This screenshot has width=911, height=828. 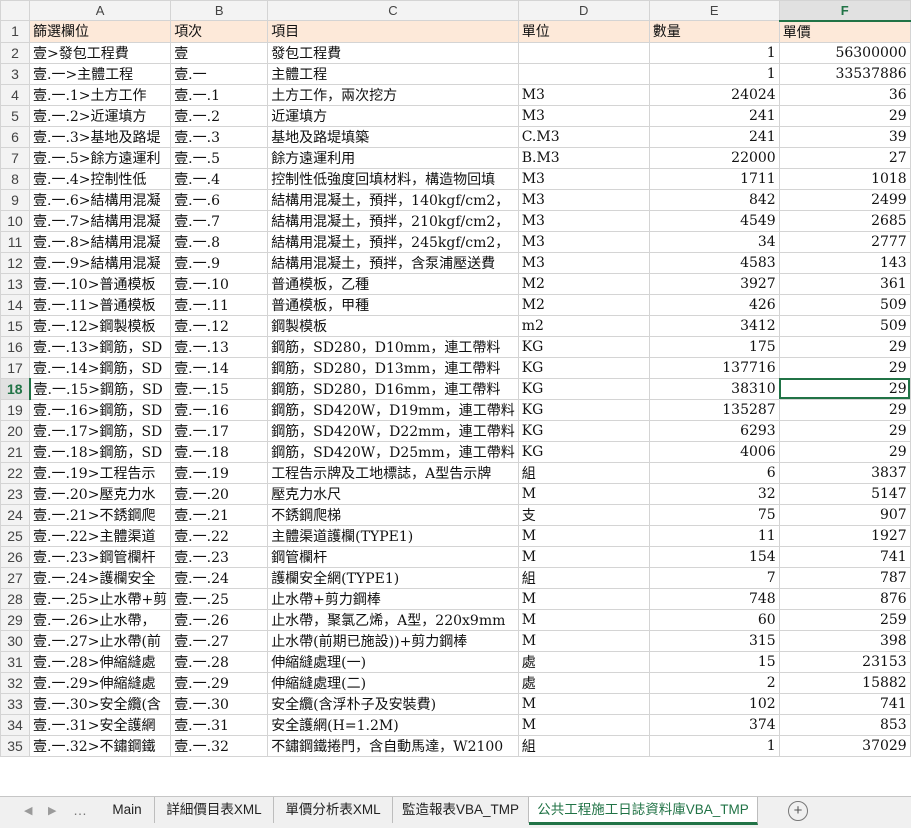 What do you see at coordinates (15, 535) in the screenshot?
I see `row-header: 25` at bounding box center [15, 535].